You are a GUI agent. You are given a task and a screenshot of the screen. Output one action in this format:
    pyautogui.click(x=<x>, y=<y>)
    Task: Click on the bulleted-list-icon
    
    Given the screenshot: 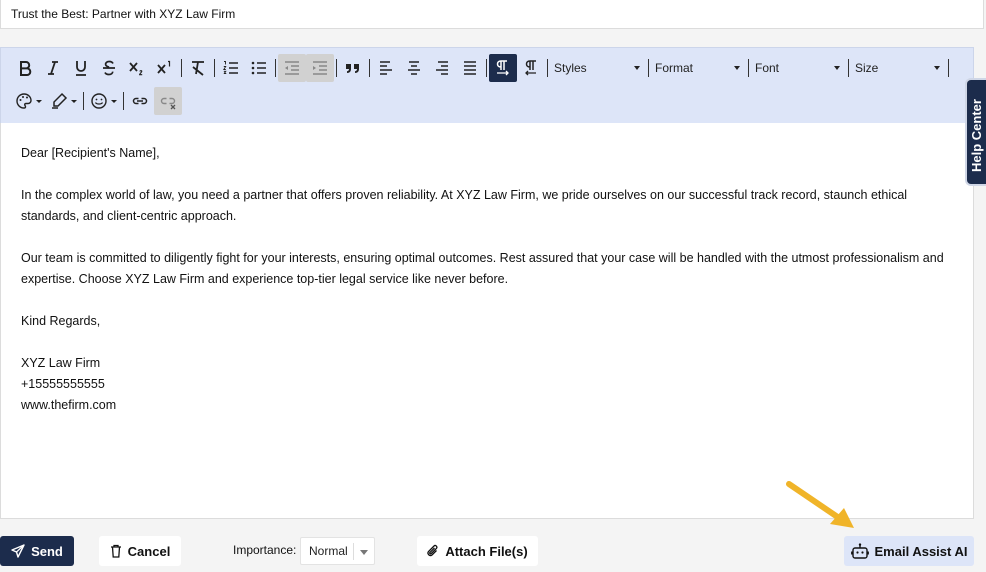 What is the action you would take?
    pyautogui.click(x=259, y=68)
    